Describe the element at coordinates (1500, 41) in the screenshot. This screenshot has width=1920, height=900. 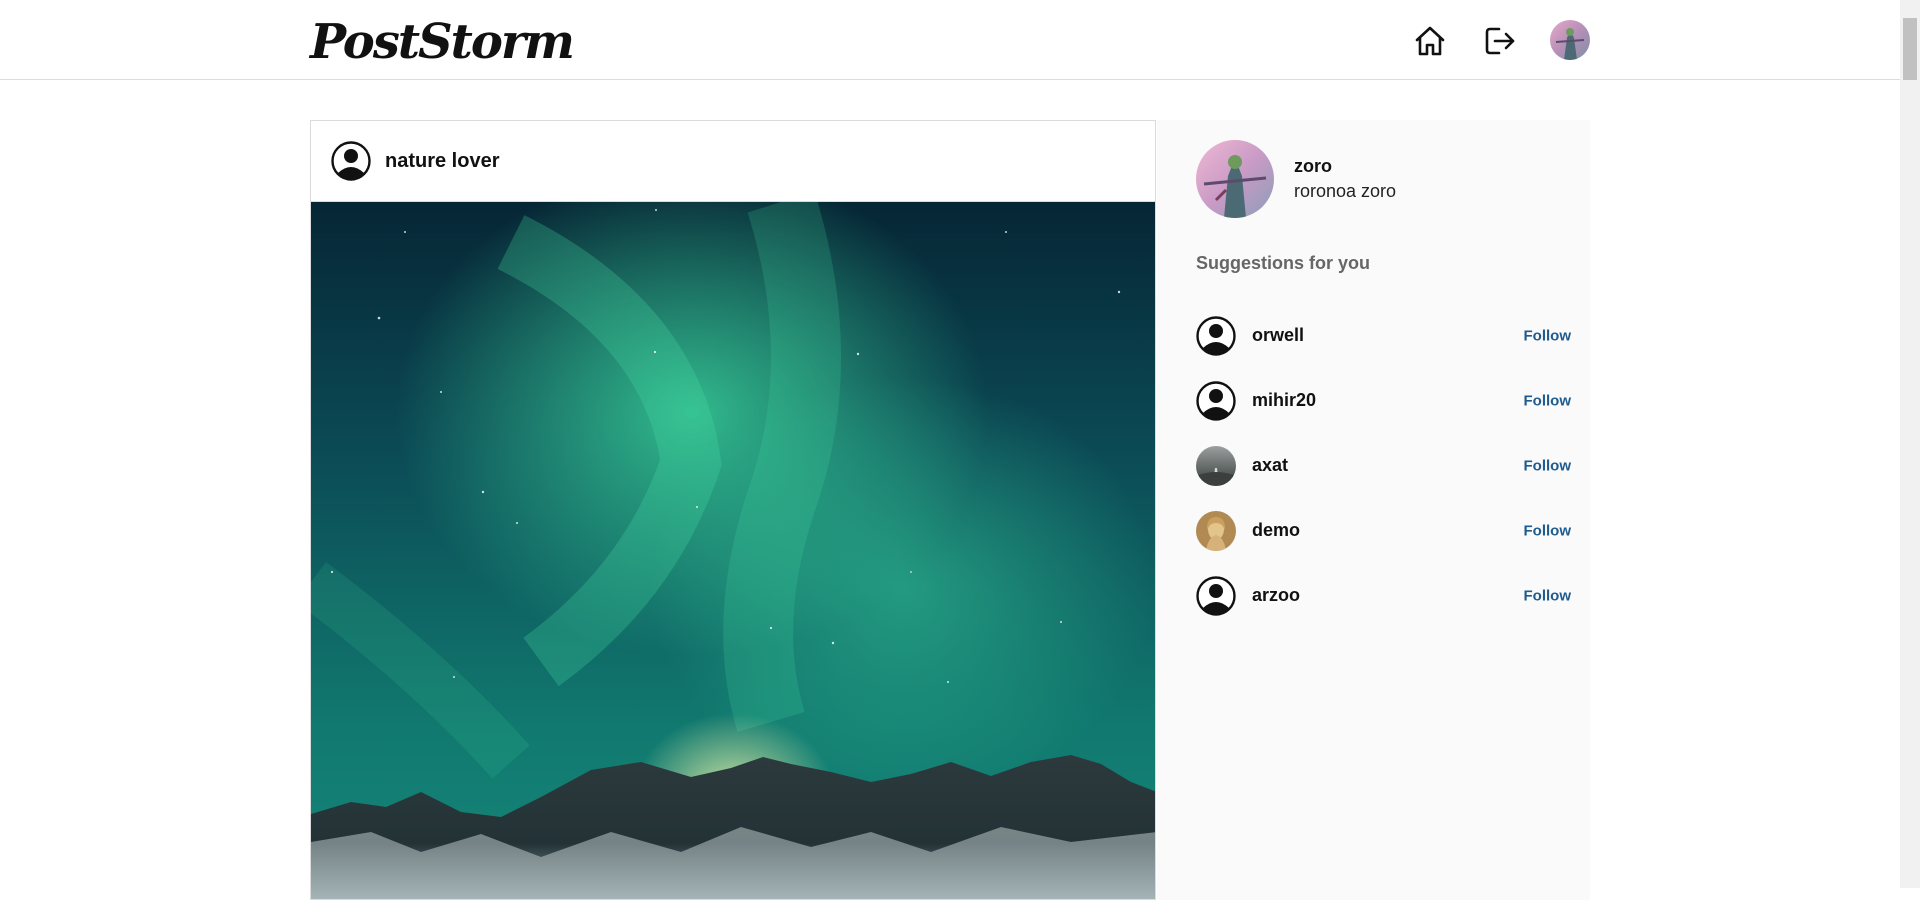
I see `logout-icon` at that location.